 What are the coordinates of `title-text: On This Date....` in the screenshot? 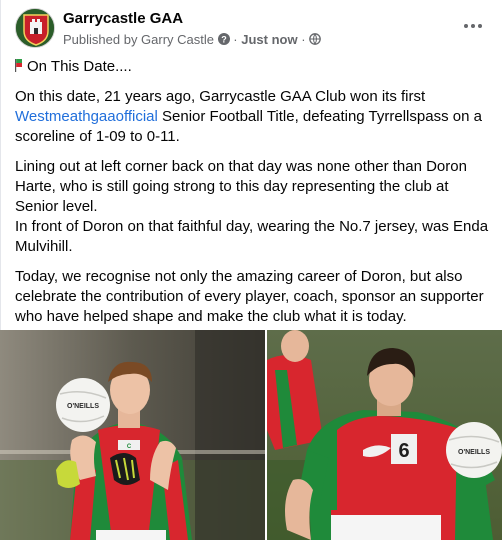 It's located at (79, 66).